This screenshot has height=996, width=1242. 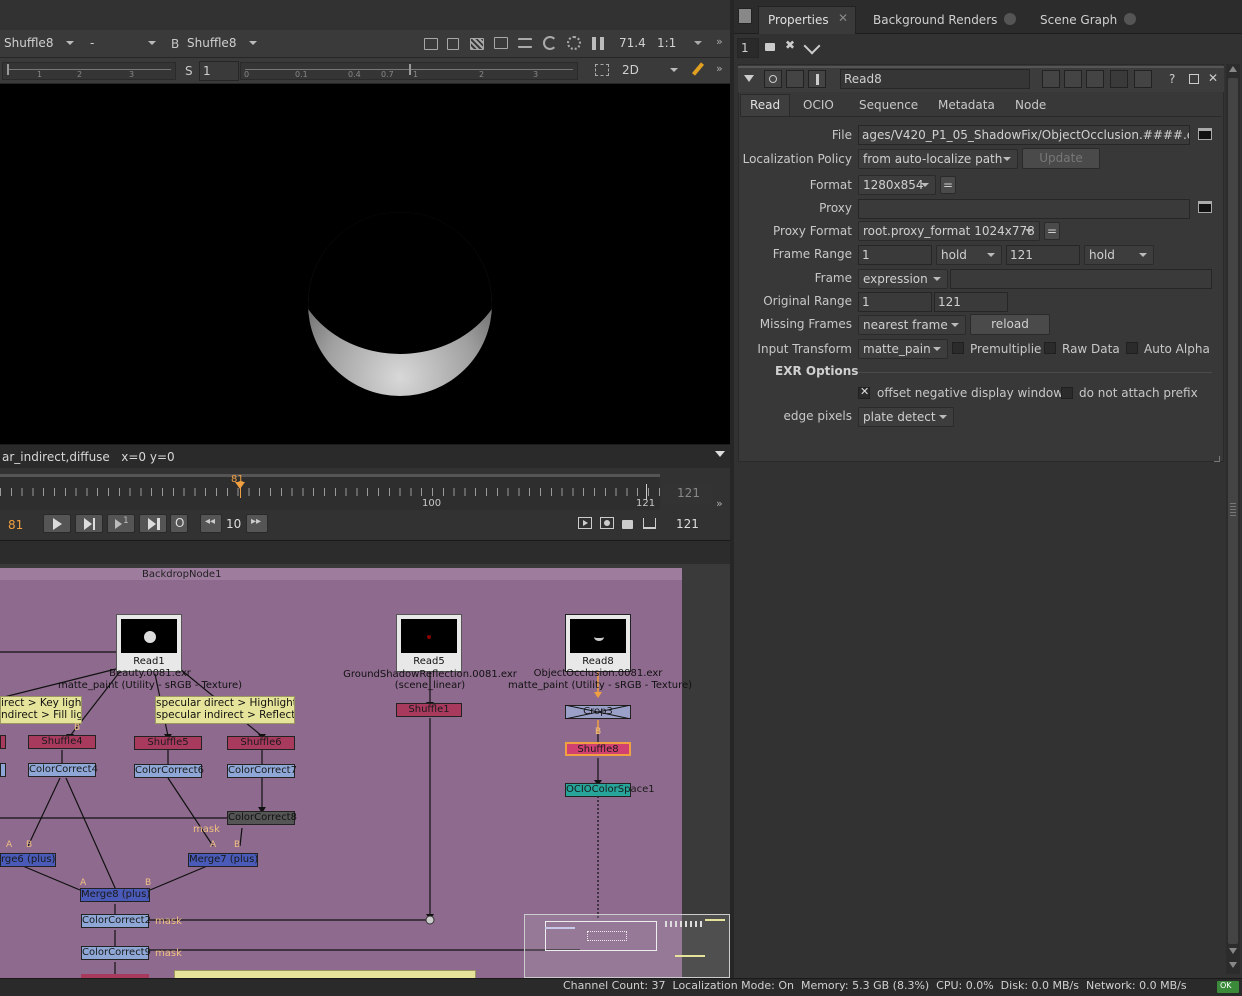 What do you see at coordinates (817, 79) in the screenshot?
I see `wrench-icon` at bounding box center [817, 79].